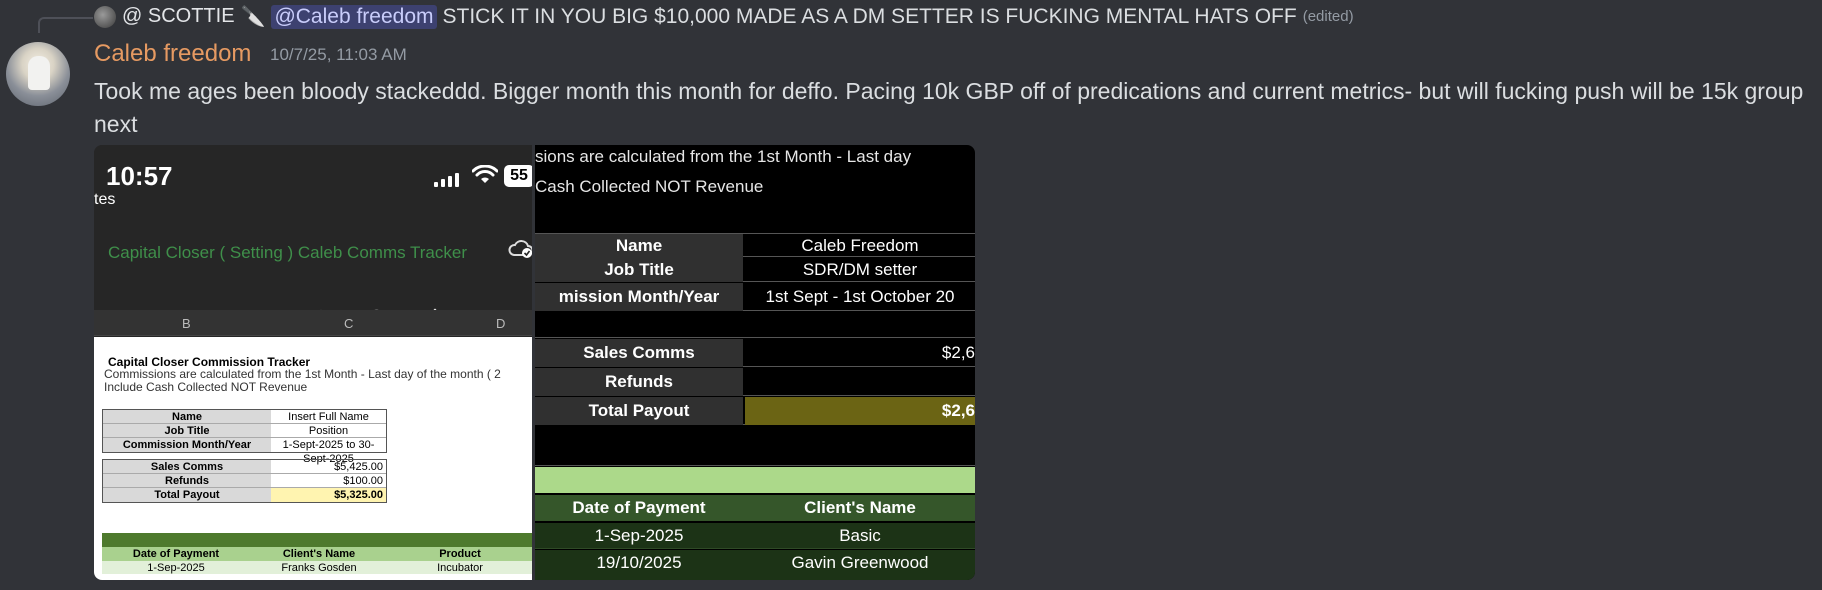  I want to click on cell-client: Gavin Greenwood, so click(860, 563).